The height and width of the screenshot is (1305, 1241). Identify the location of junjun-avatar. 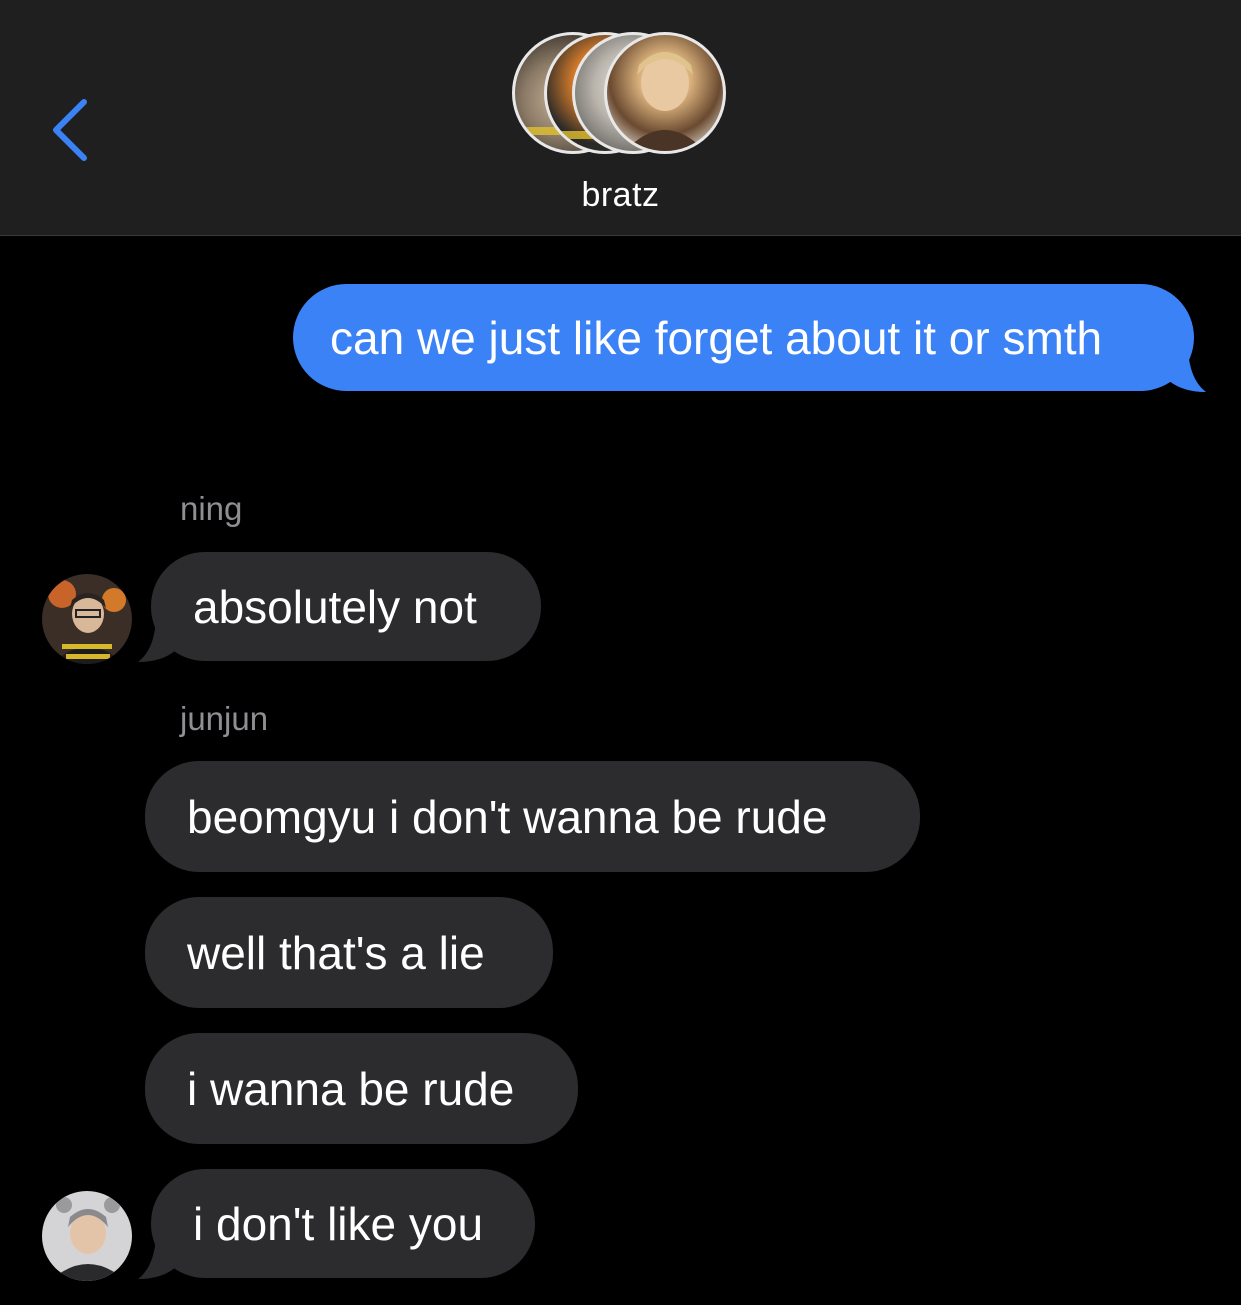
(87, 1236).